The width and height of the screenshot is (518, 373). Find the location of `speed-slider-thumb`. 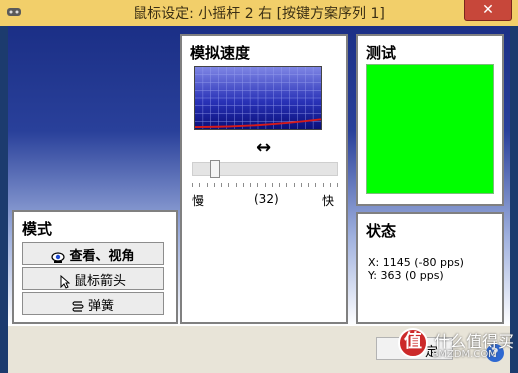

speed-slider-thumb is located at coordinates (214, 169).